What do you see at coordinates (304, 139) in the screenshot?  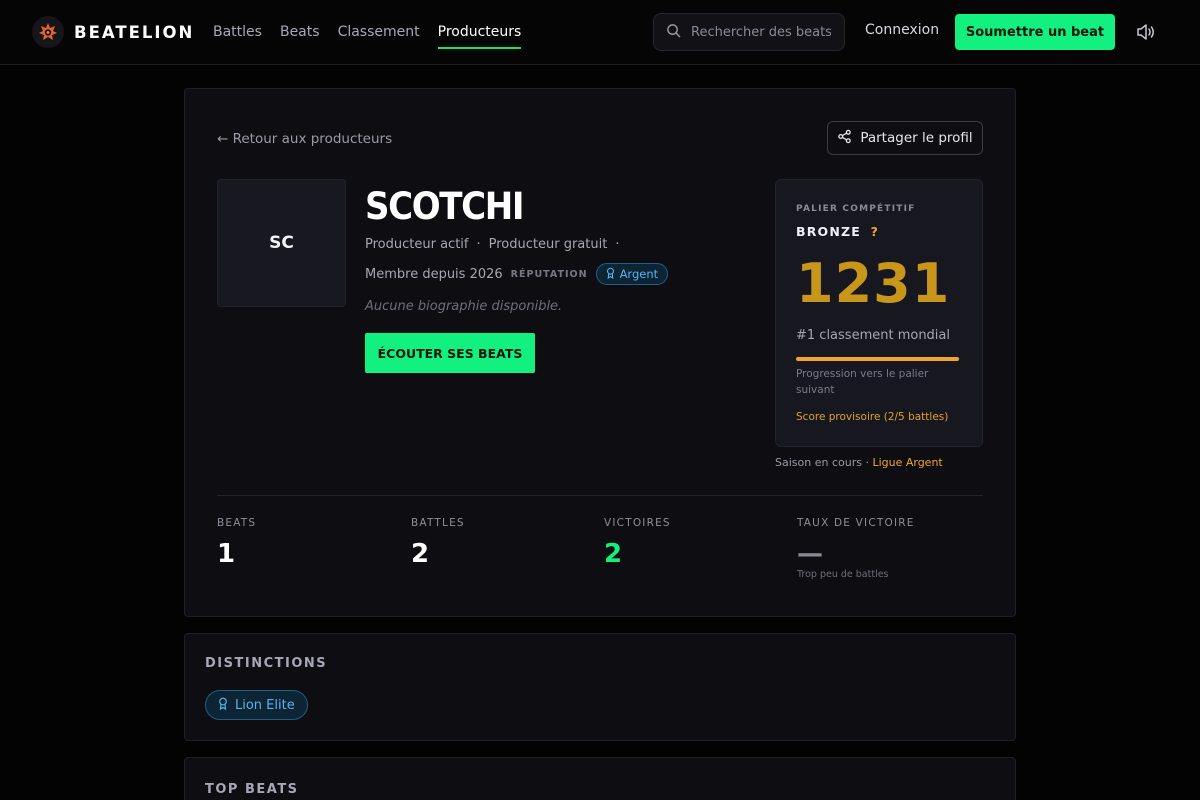 I see `back-to-producers-link: ← Retour aux producteurs` at bounding box center [304, 139].